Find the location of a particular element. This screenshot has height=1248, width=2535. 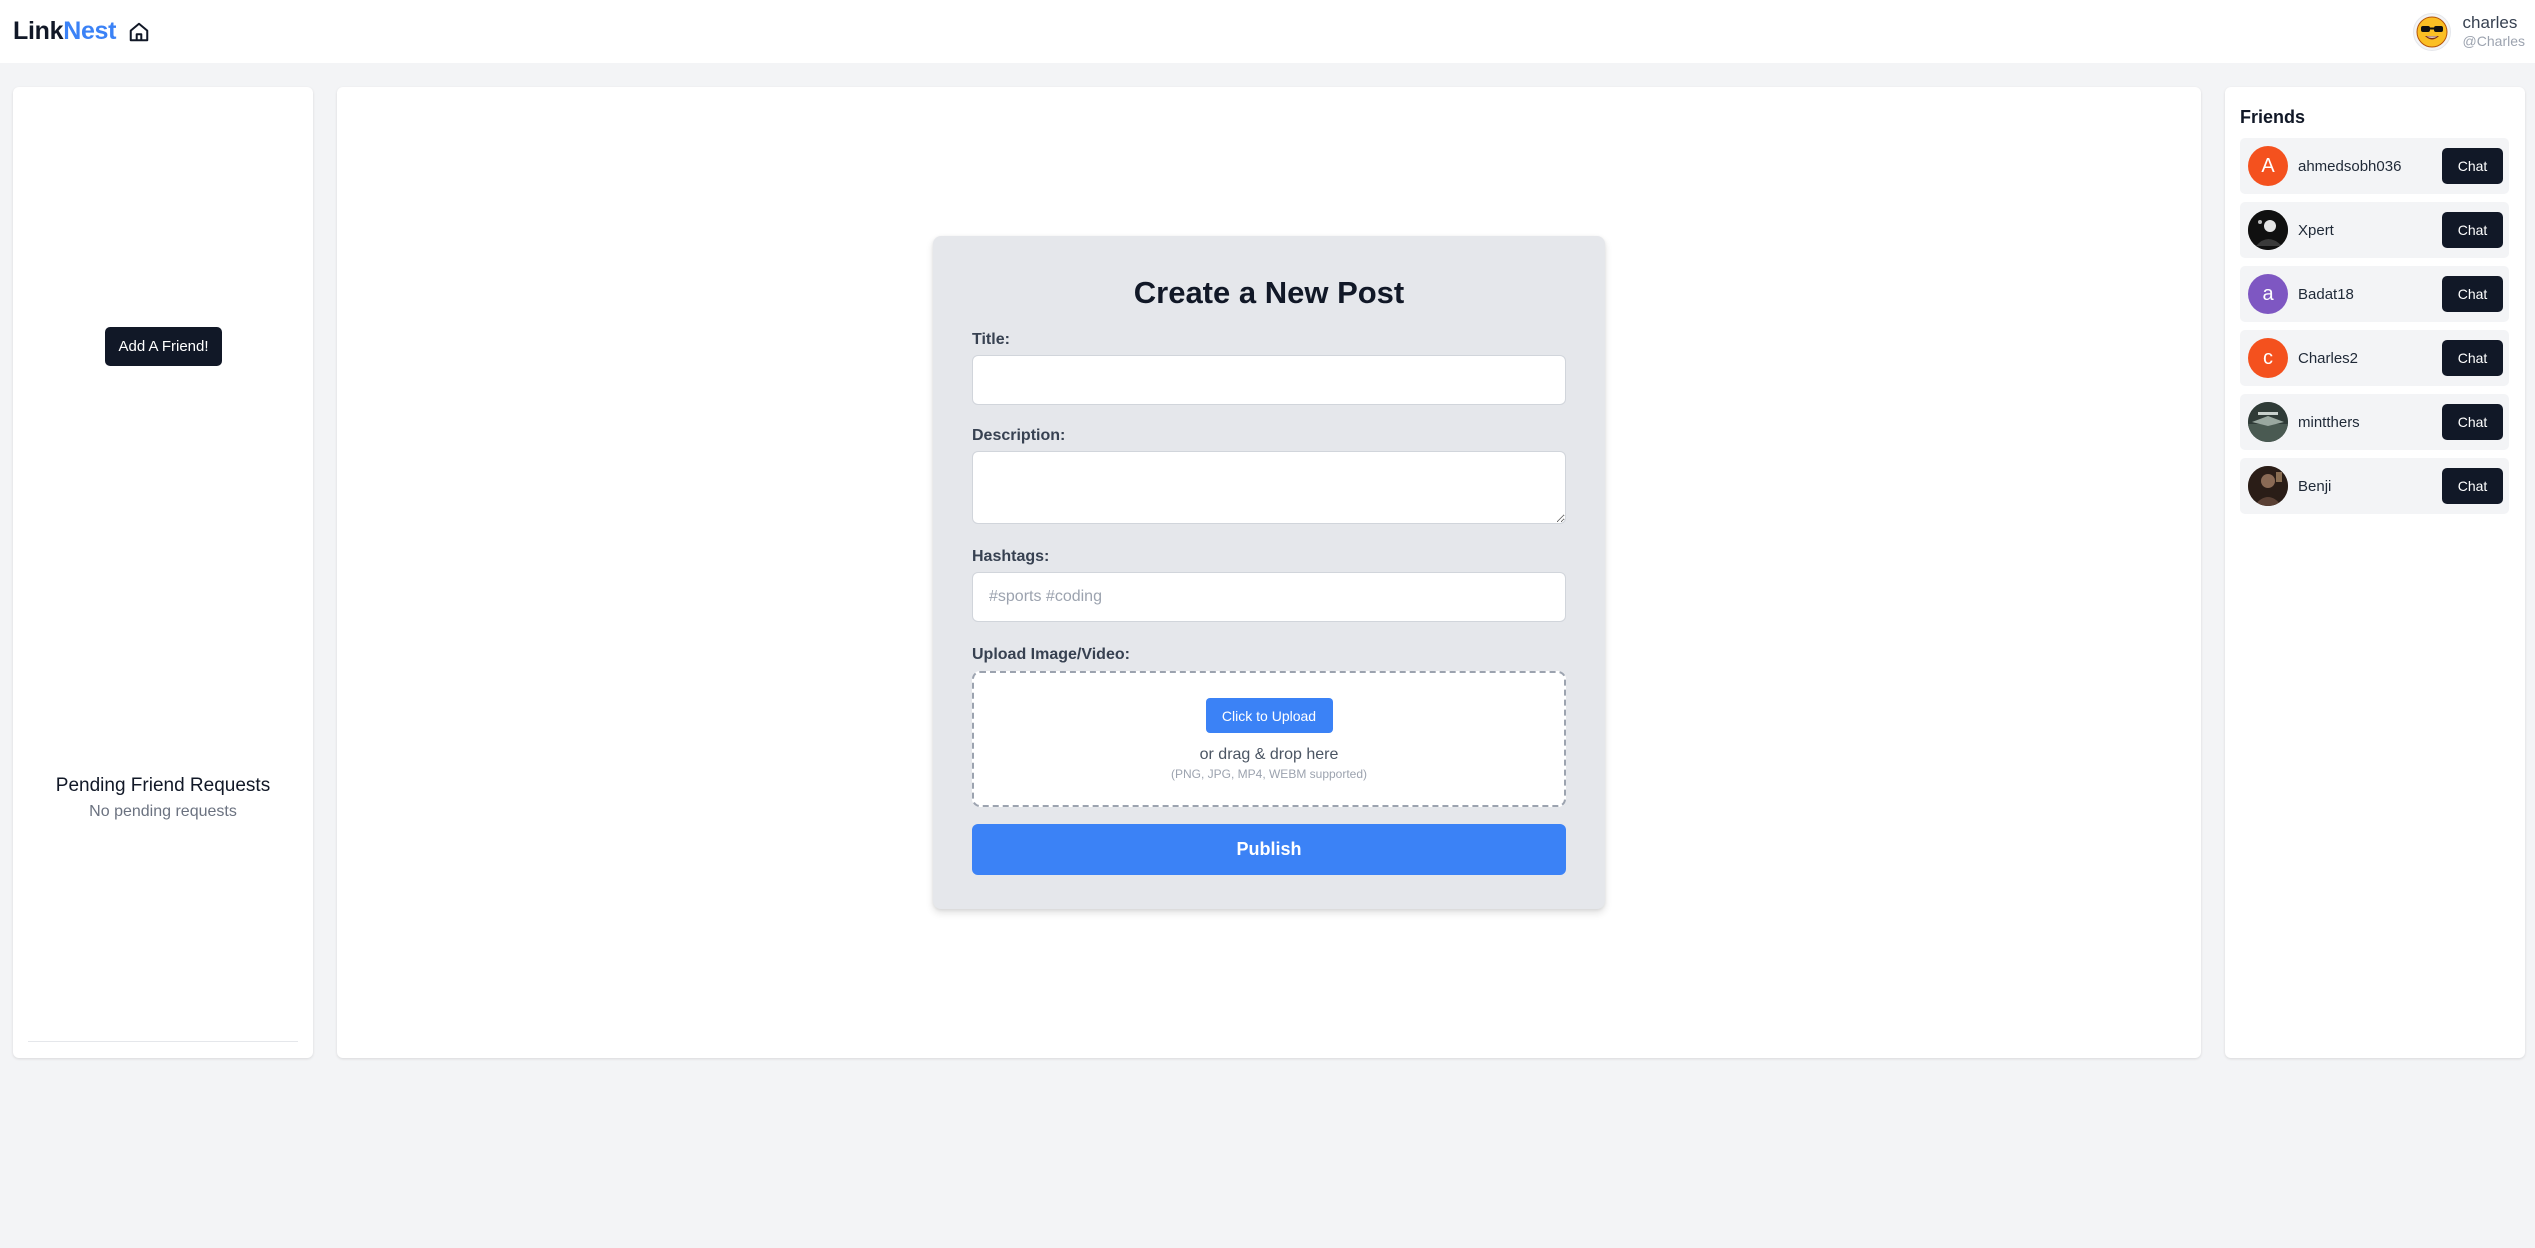

friend-name: ahmedsobh036 is located at coordinates (2350, 166).